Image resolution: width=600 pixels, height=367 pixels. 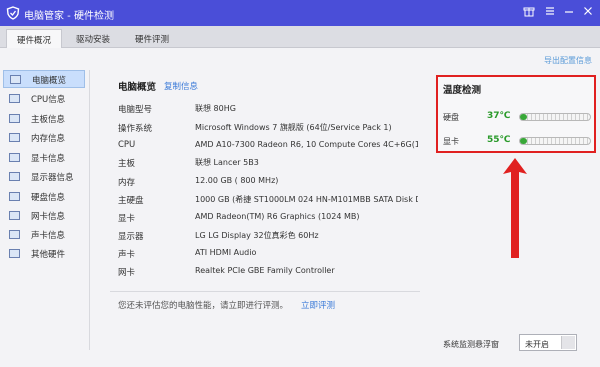 I want to click on graphics-card-icon, so click(x=14, y=157).